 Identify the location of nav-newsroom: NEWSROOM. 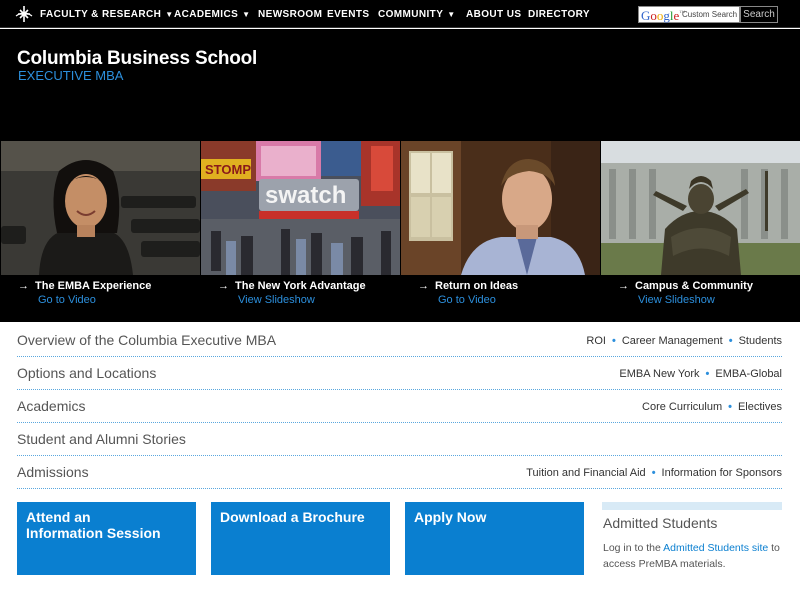
(290, 14).